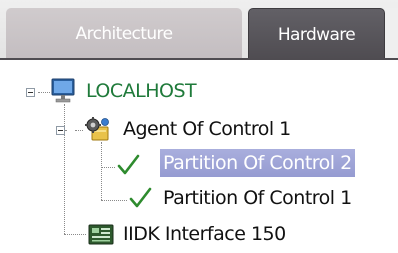 This screenshot has width=398, height=253. Describe the element at coordinates (204, 234) in the screenshot. I see `tree-node-iidk-interface-150: IIDK Interface 150` at that location.